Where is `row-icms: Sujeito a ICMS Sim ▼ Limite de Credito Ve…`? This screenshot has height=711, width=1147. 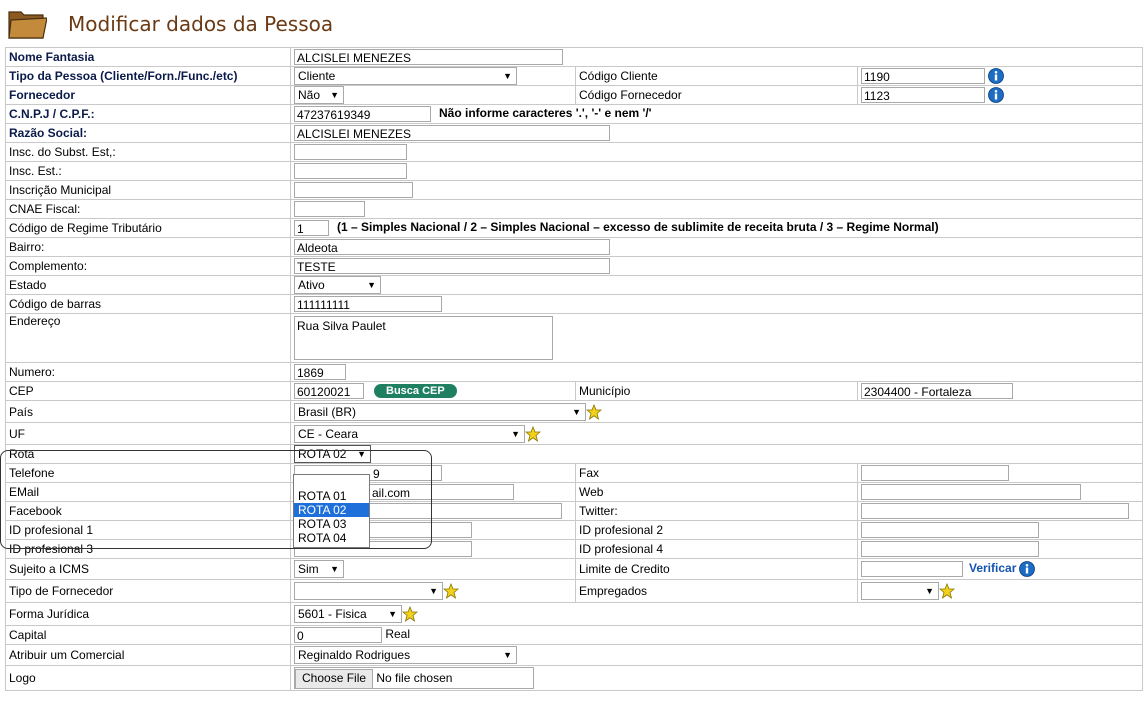 row-icms: Sujeito a ICMS Sim ▼ Limite de Credito Ve… is located at coordinates (574, 569).